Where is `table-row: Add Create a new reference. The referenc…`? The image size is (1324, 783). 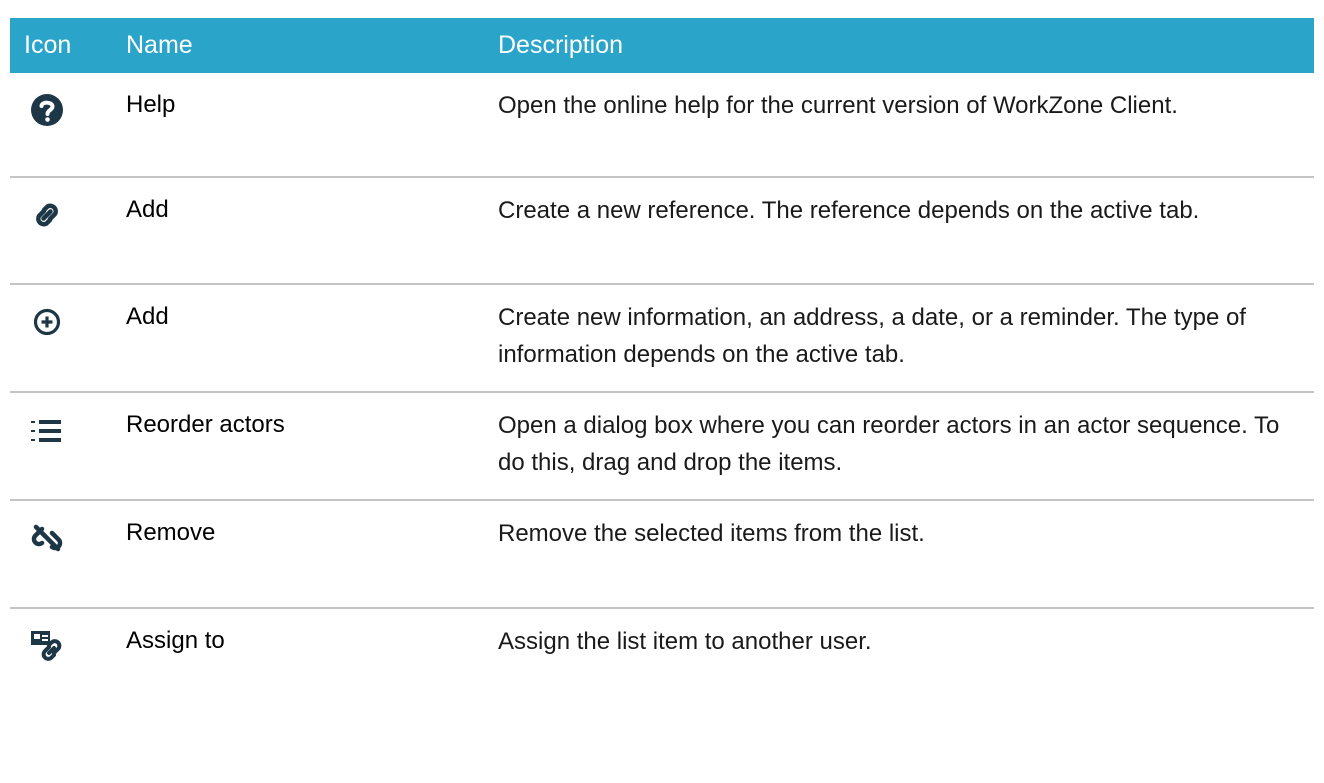
table-row: Add Create a new reference. The referenc… is located at coordinates (662, 231).